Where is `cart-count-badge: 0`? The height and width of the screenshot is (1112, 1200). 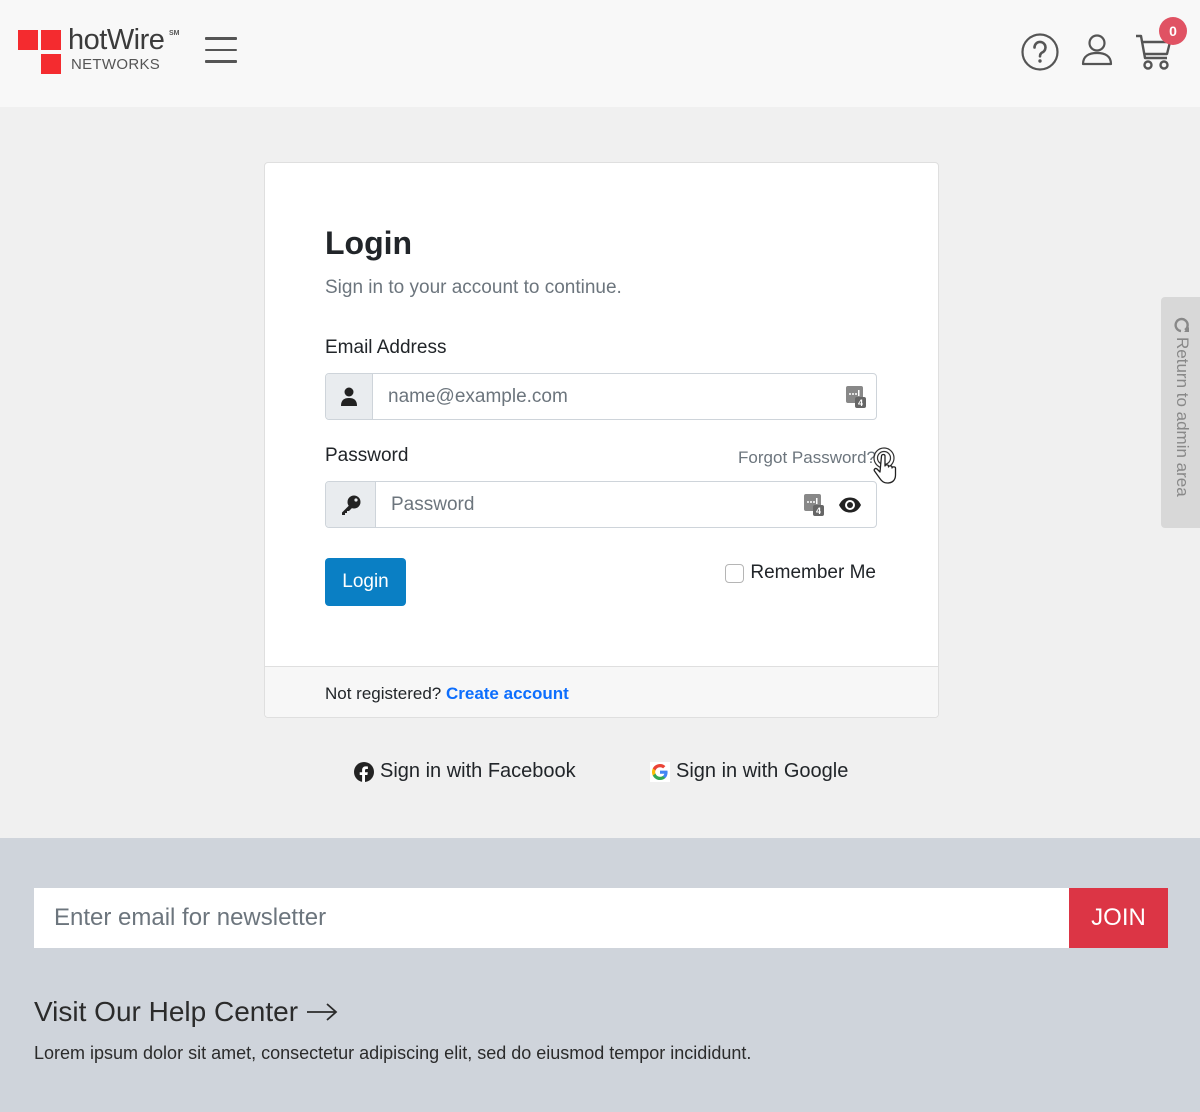 cart-count-badge: 0 is located at coordinates (1173, 31).